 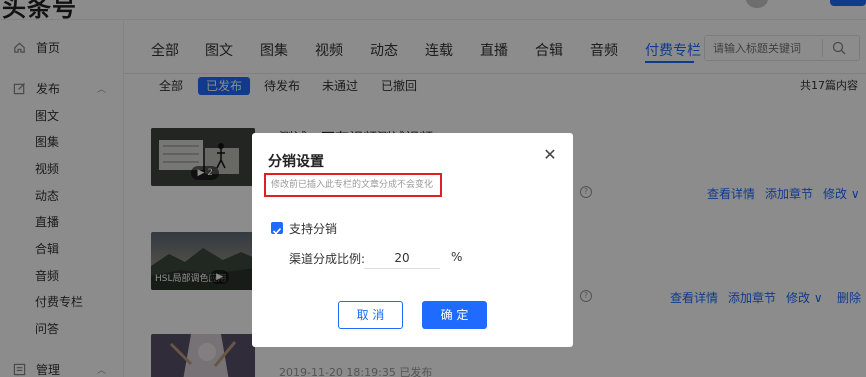 I want to click on check-icon, so click(x=277, y=231).